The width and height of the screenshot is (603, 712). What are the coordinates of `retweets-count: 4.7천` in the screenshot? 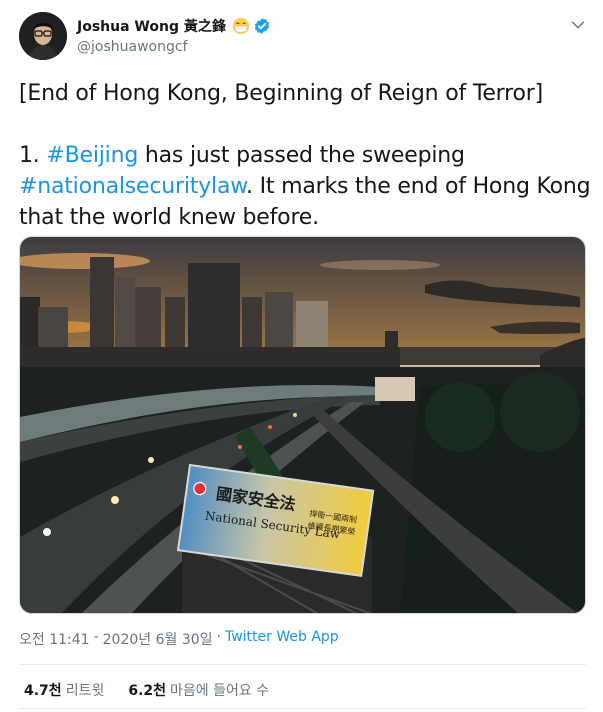 It's located at (43, 691).